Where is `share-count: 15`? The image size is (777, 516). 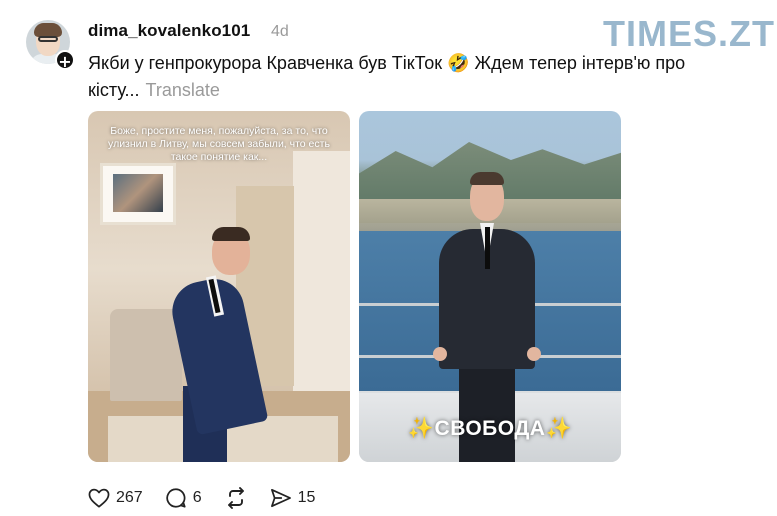 share-count: 15 is located at coordinates (306, 497).